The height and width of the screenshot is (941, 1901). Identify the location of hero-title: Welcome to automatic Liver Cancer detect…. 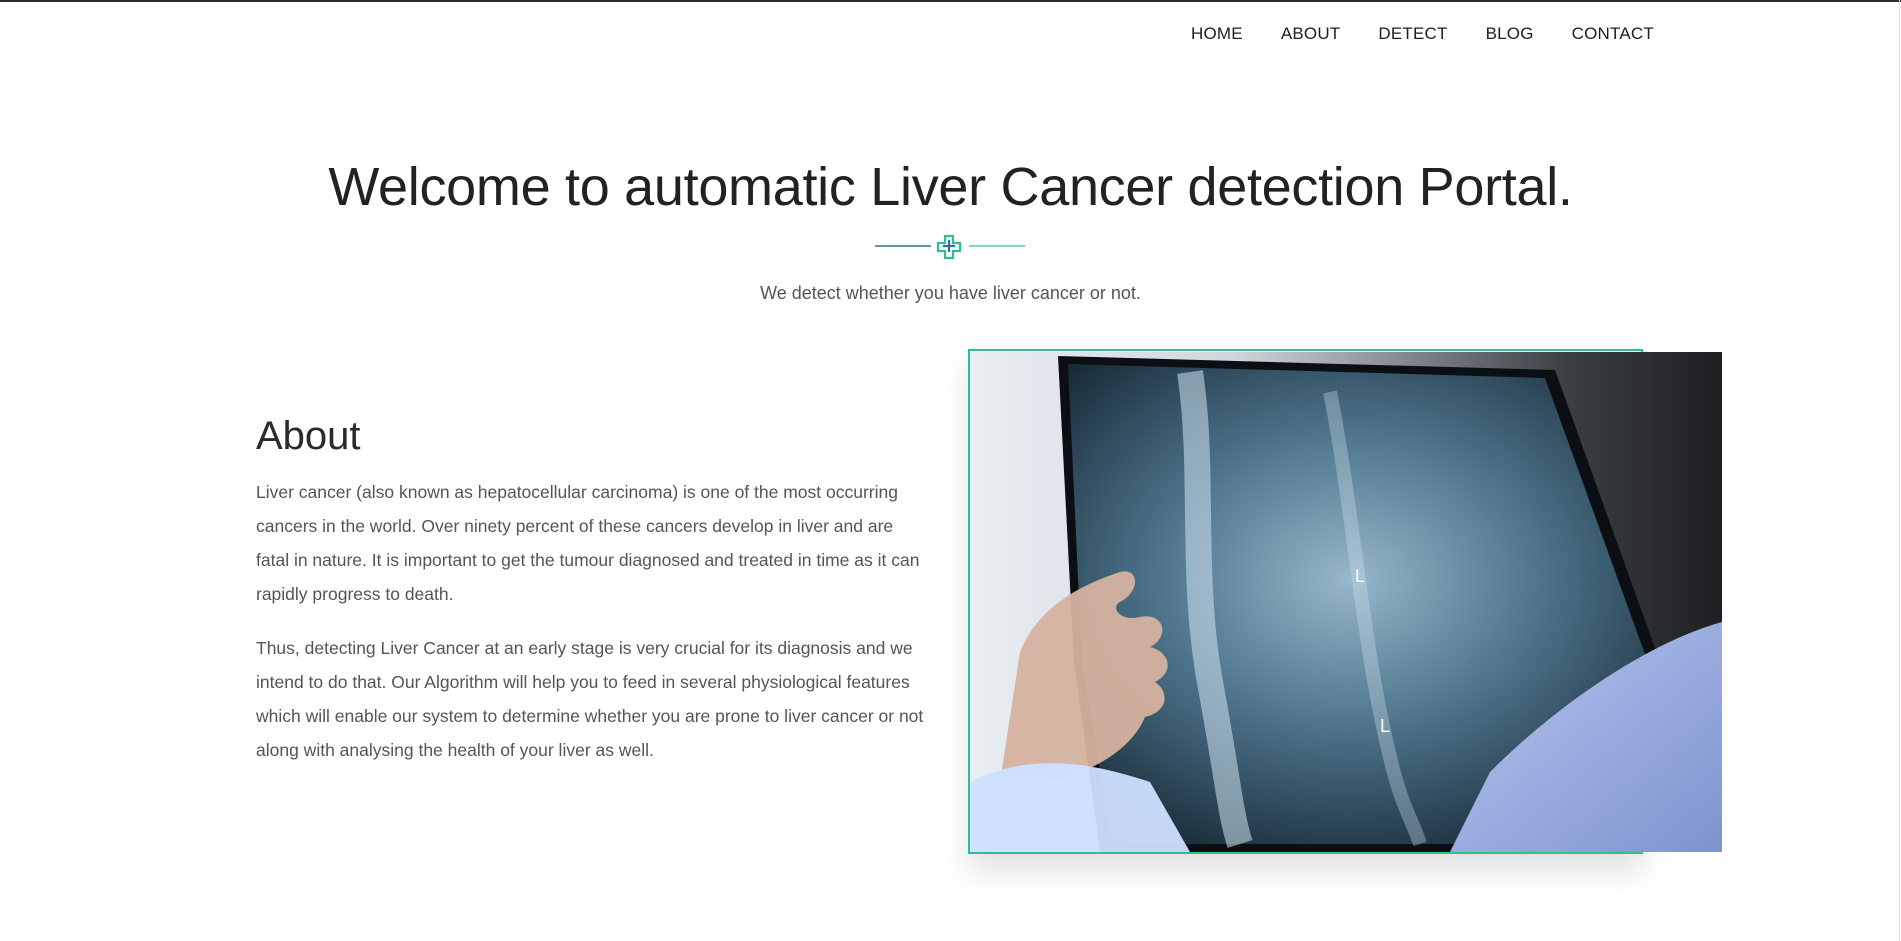
(950, 187).